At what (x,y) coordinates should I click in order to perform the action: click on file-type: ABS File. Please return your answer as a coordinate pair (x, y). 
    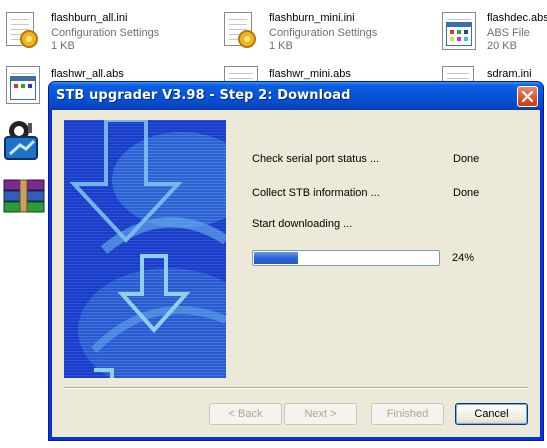
    Looking at the image, I should click on (508, 33).